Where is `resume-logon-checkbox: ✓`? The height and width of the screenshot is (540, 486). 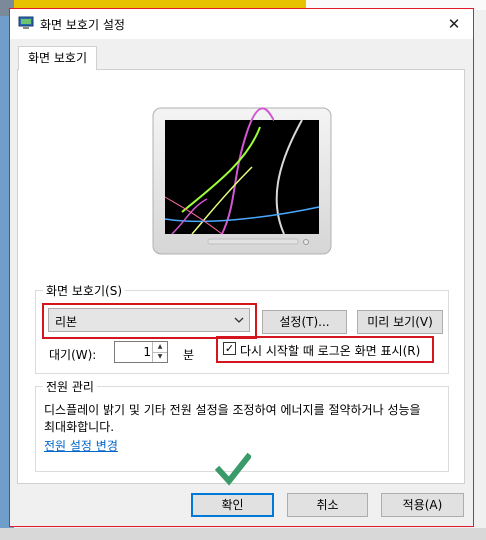
resume-logon-checkbox: ✓ is located at coordinates (229, 348).